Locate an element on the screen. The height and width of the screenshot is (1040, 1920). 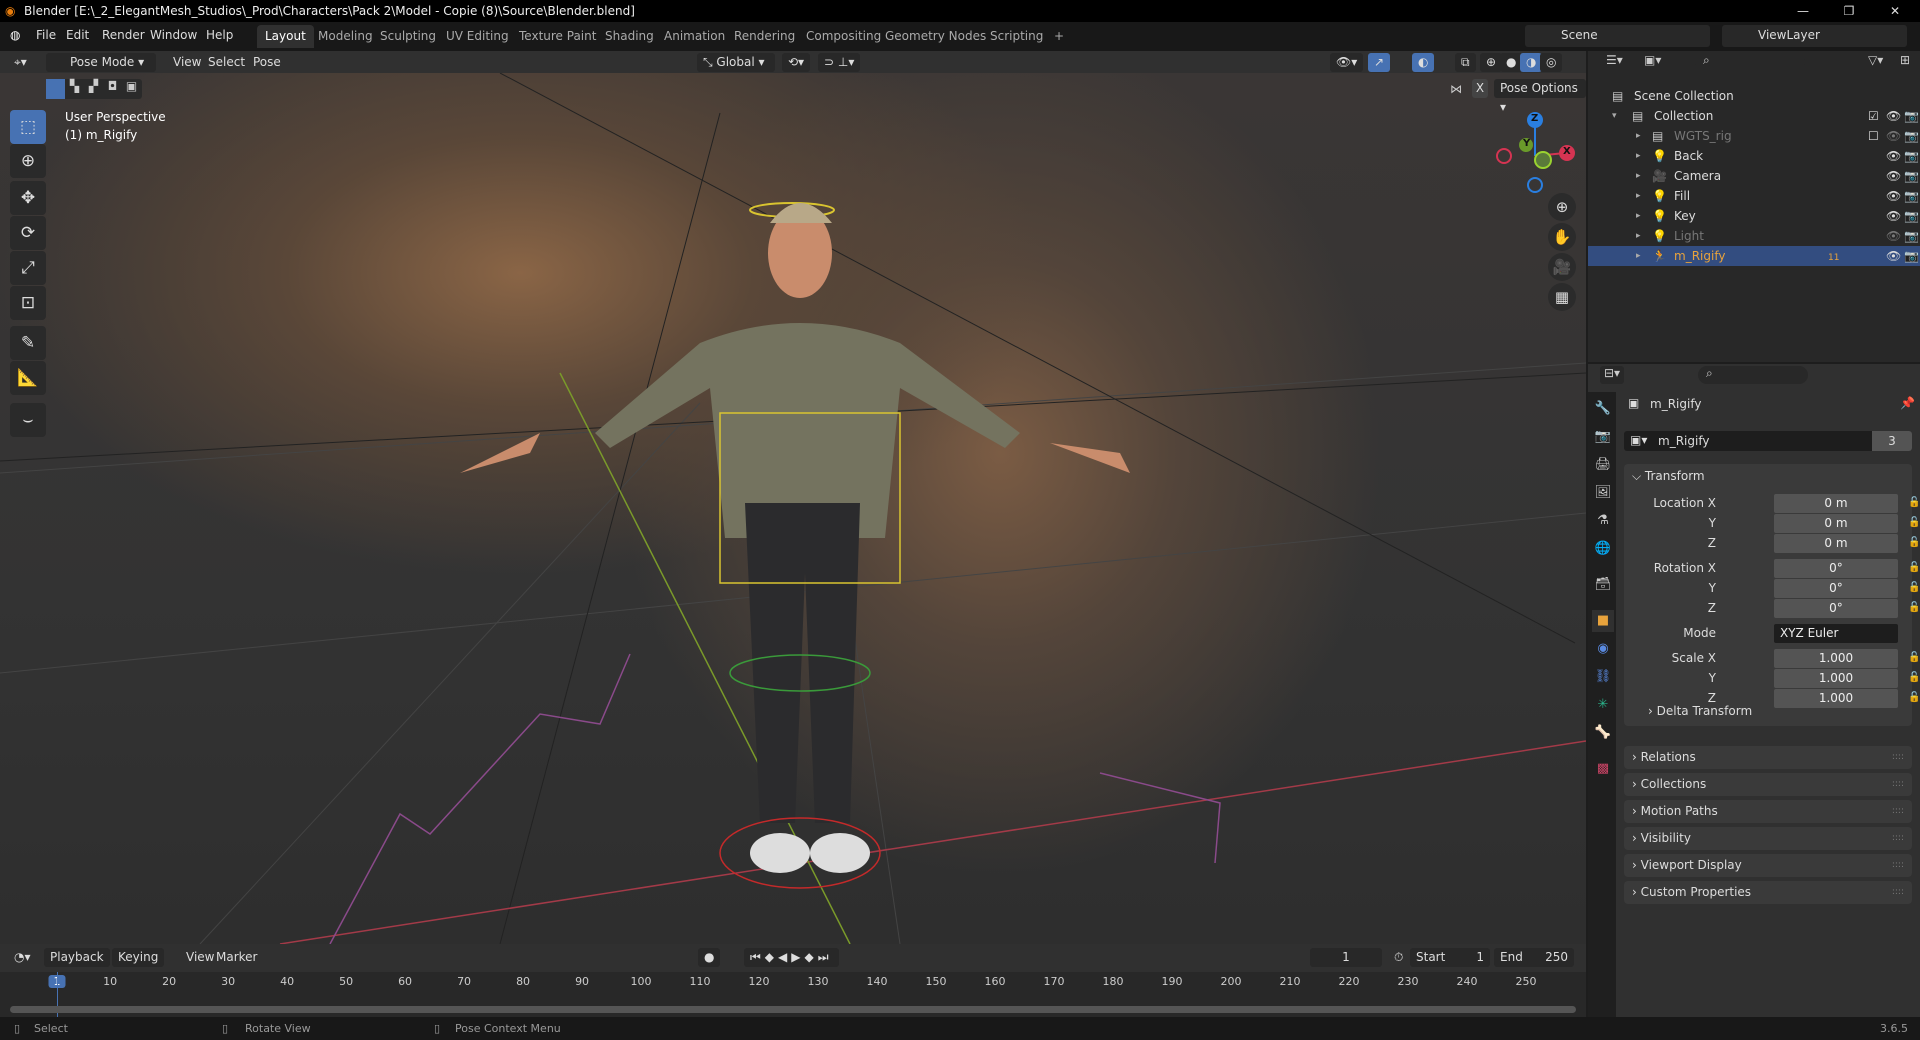
panel-collections: › Collections:::: is located at coordinates (1768, 784).